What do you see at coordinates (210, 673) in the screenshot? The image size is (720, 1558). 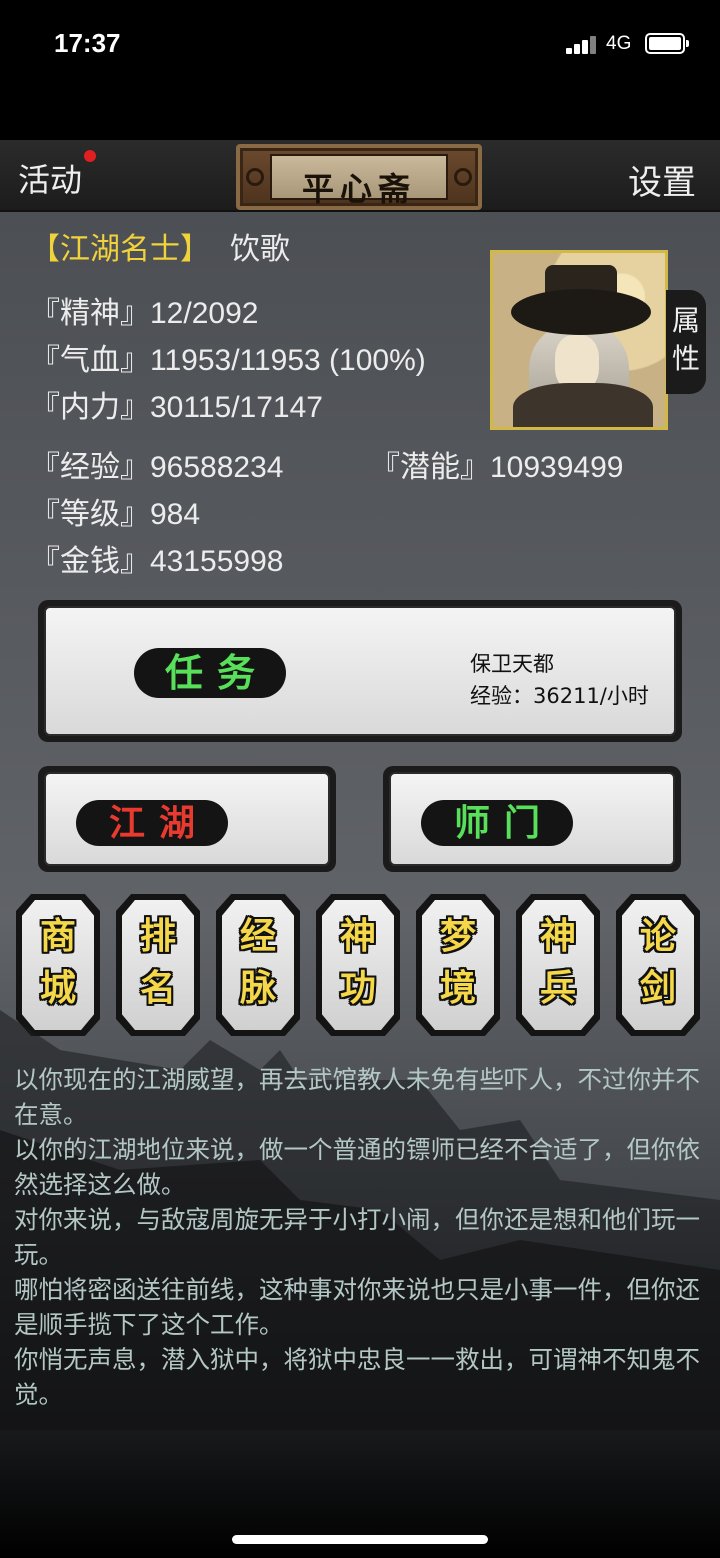 I see `mission-label: 任务` at bounding box center [210, 673].